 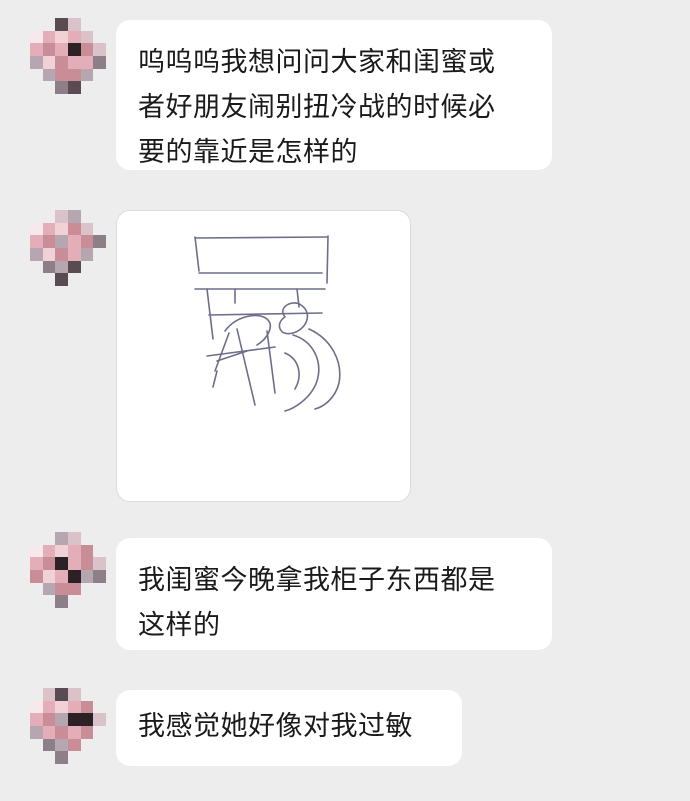 I want to click on message-text-line: 我感觉她好像对我过敏, so click(x=275, y=726).